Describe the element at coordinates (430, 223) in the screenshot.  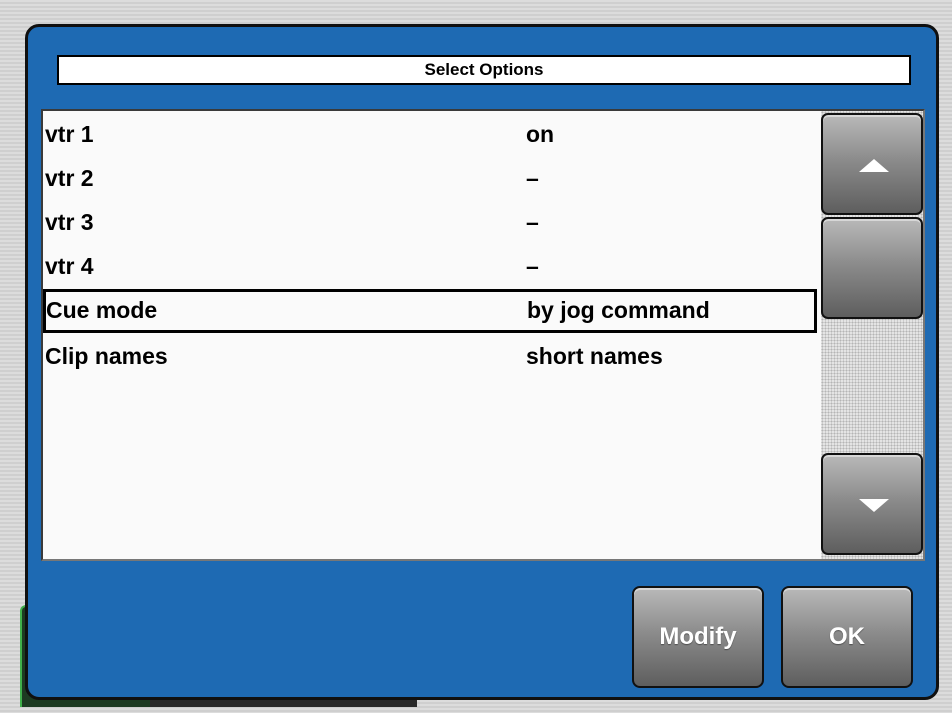
I see `list-item-vtr-3: vtr 3 –` at that location.